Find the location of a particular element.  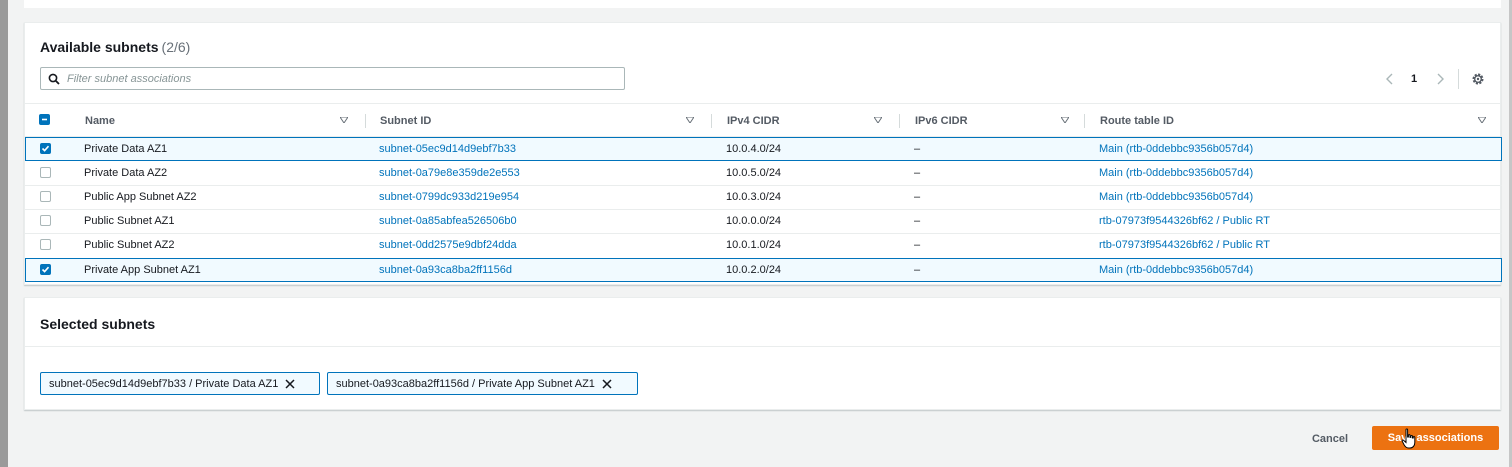

previous-card-edge is located at coordinates (762, 4).